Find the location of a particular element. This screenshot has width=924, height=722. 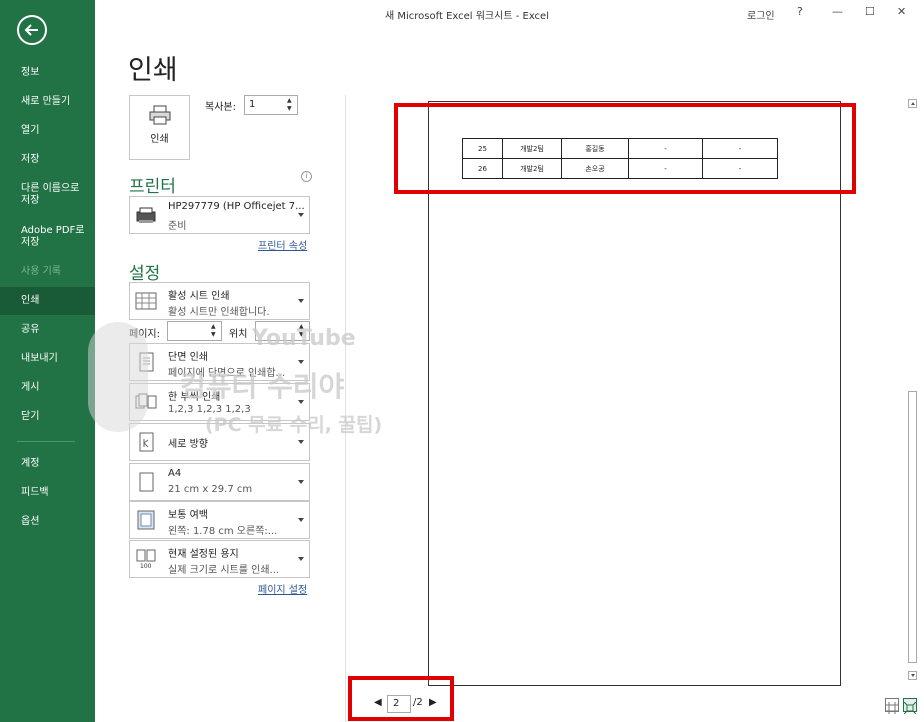

sidebar-item-close: 닫기 is located at coordinates (47, 417).